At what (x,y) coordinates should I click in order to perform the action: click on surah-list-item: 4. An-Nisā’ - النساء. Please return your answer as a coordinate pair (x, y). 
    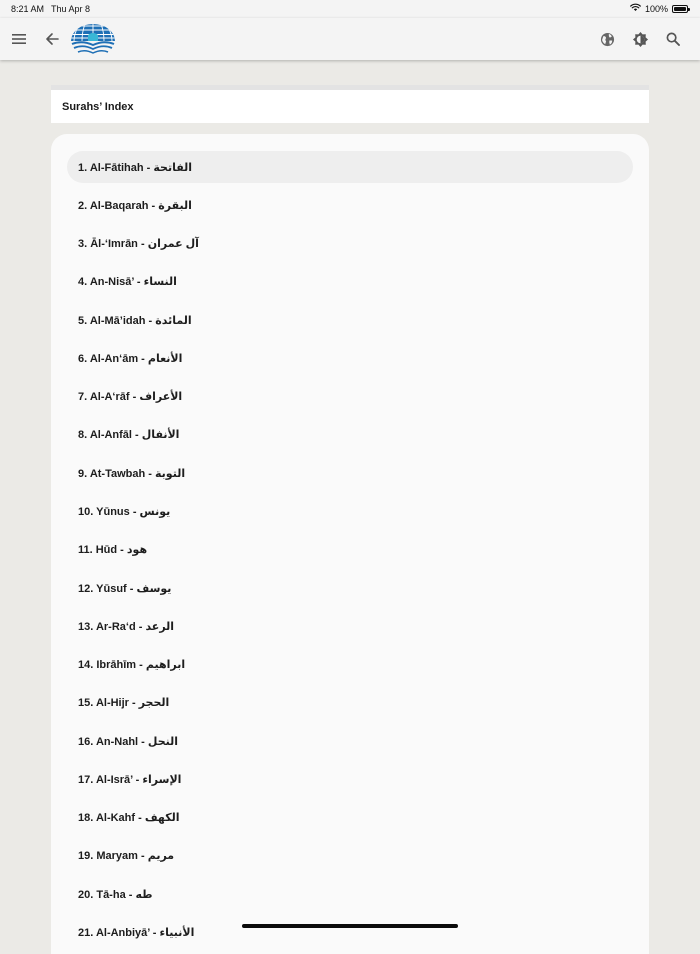
    Looking at the image, I should click on (350, 282).